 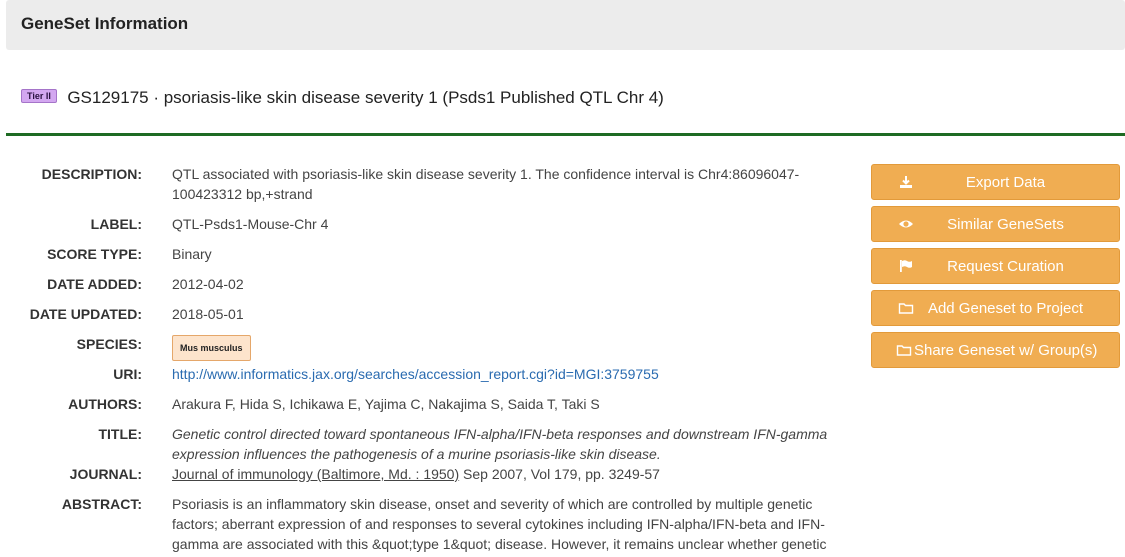 What do you see at coordinates (1005, 182) in the screenshot?
I see `export-data-label: Export Data` at bounding box center [1005, 182].